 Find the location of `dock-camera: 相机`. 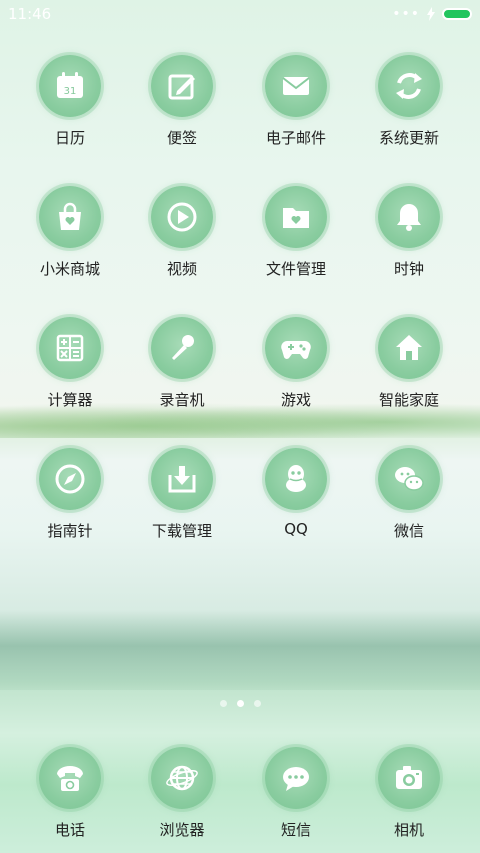

dock-camera: 相机 is located at coordinates (409, 793).